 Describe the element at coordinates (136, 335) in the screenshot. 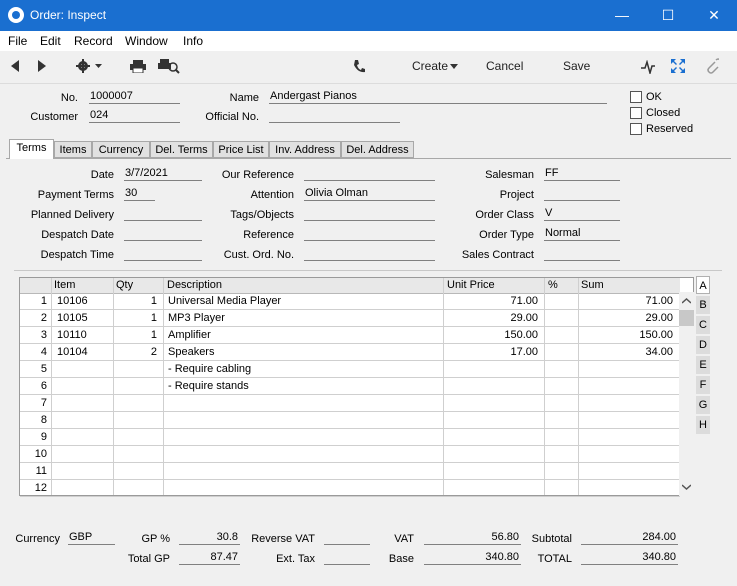

I see `grid-cell-qty: 1` at that location.